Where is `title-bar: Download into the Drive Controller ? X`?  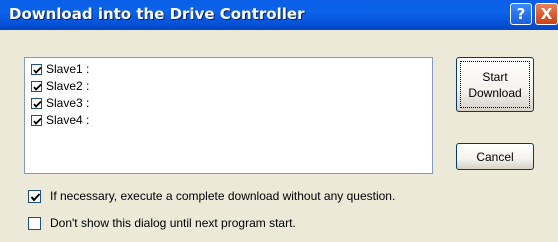
title-bar: Download into the Drive Controller ? X is located at coordinates (279, 15).